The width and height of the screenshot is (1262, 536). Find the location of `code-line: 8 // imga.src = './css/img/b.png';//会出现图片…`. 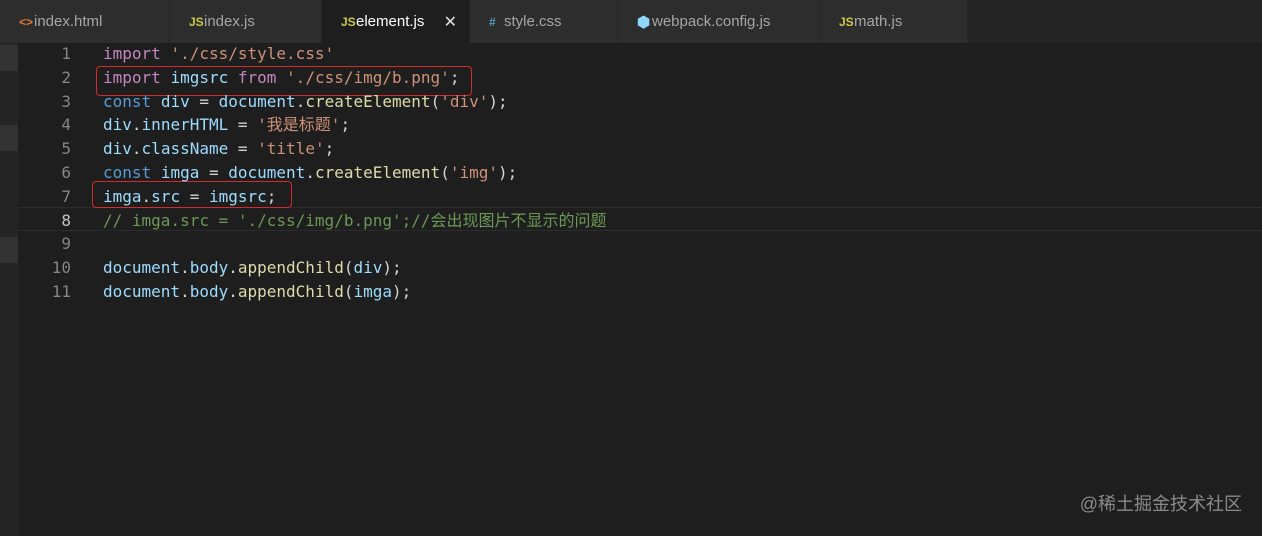

code-line: 8 // imga.src = './css/img/b.png';//会出现图片… is located at coordinates (640, 221).